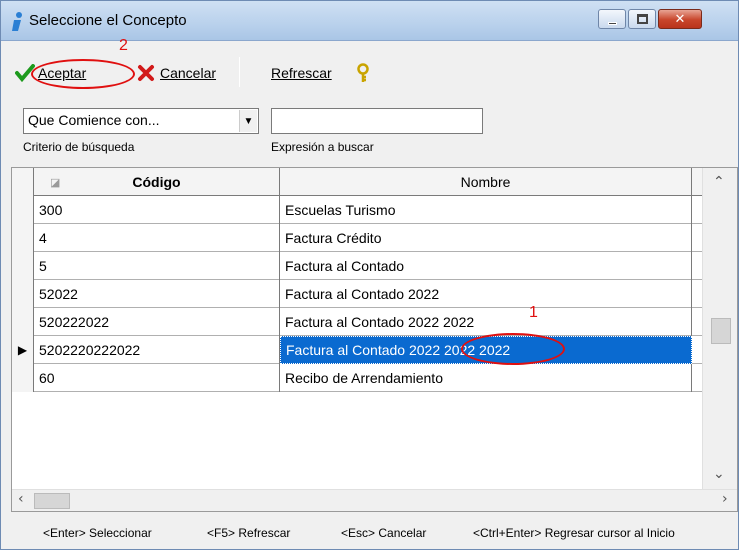  I want to click on cell-nombre: Factura al Contado 2022, so click(486, 294).